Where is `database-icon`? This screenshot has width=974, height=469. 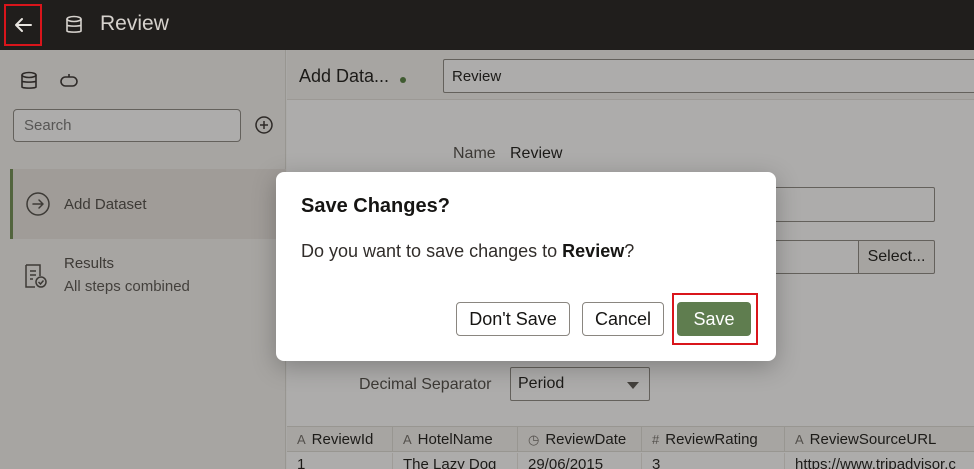 database-icon is located at coordinates (74, 24).